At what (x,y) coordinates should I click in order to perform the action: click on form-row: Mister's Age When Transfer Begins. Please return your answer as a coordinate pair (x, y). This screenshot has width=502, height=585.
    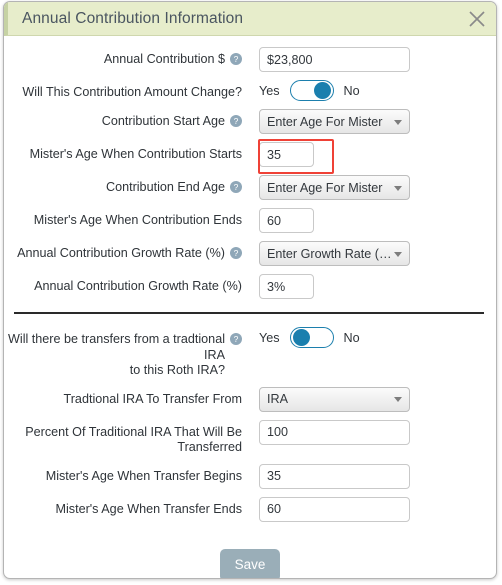
    Looking at the image, I should click on (250, 476).